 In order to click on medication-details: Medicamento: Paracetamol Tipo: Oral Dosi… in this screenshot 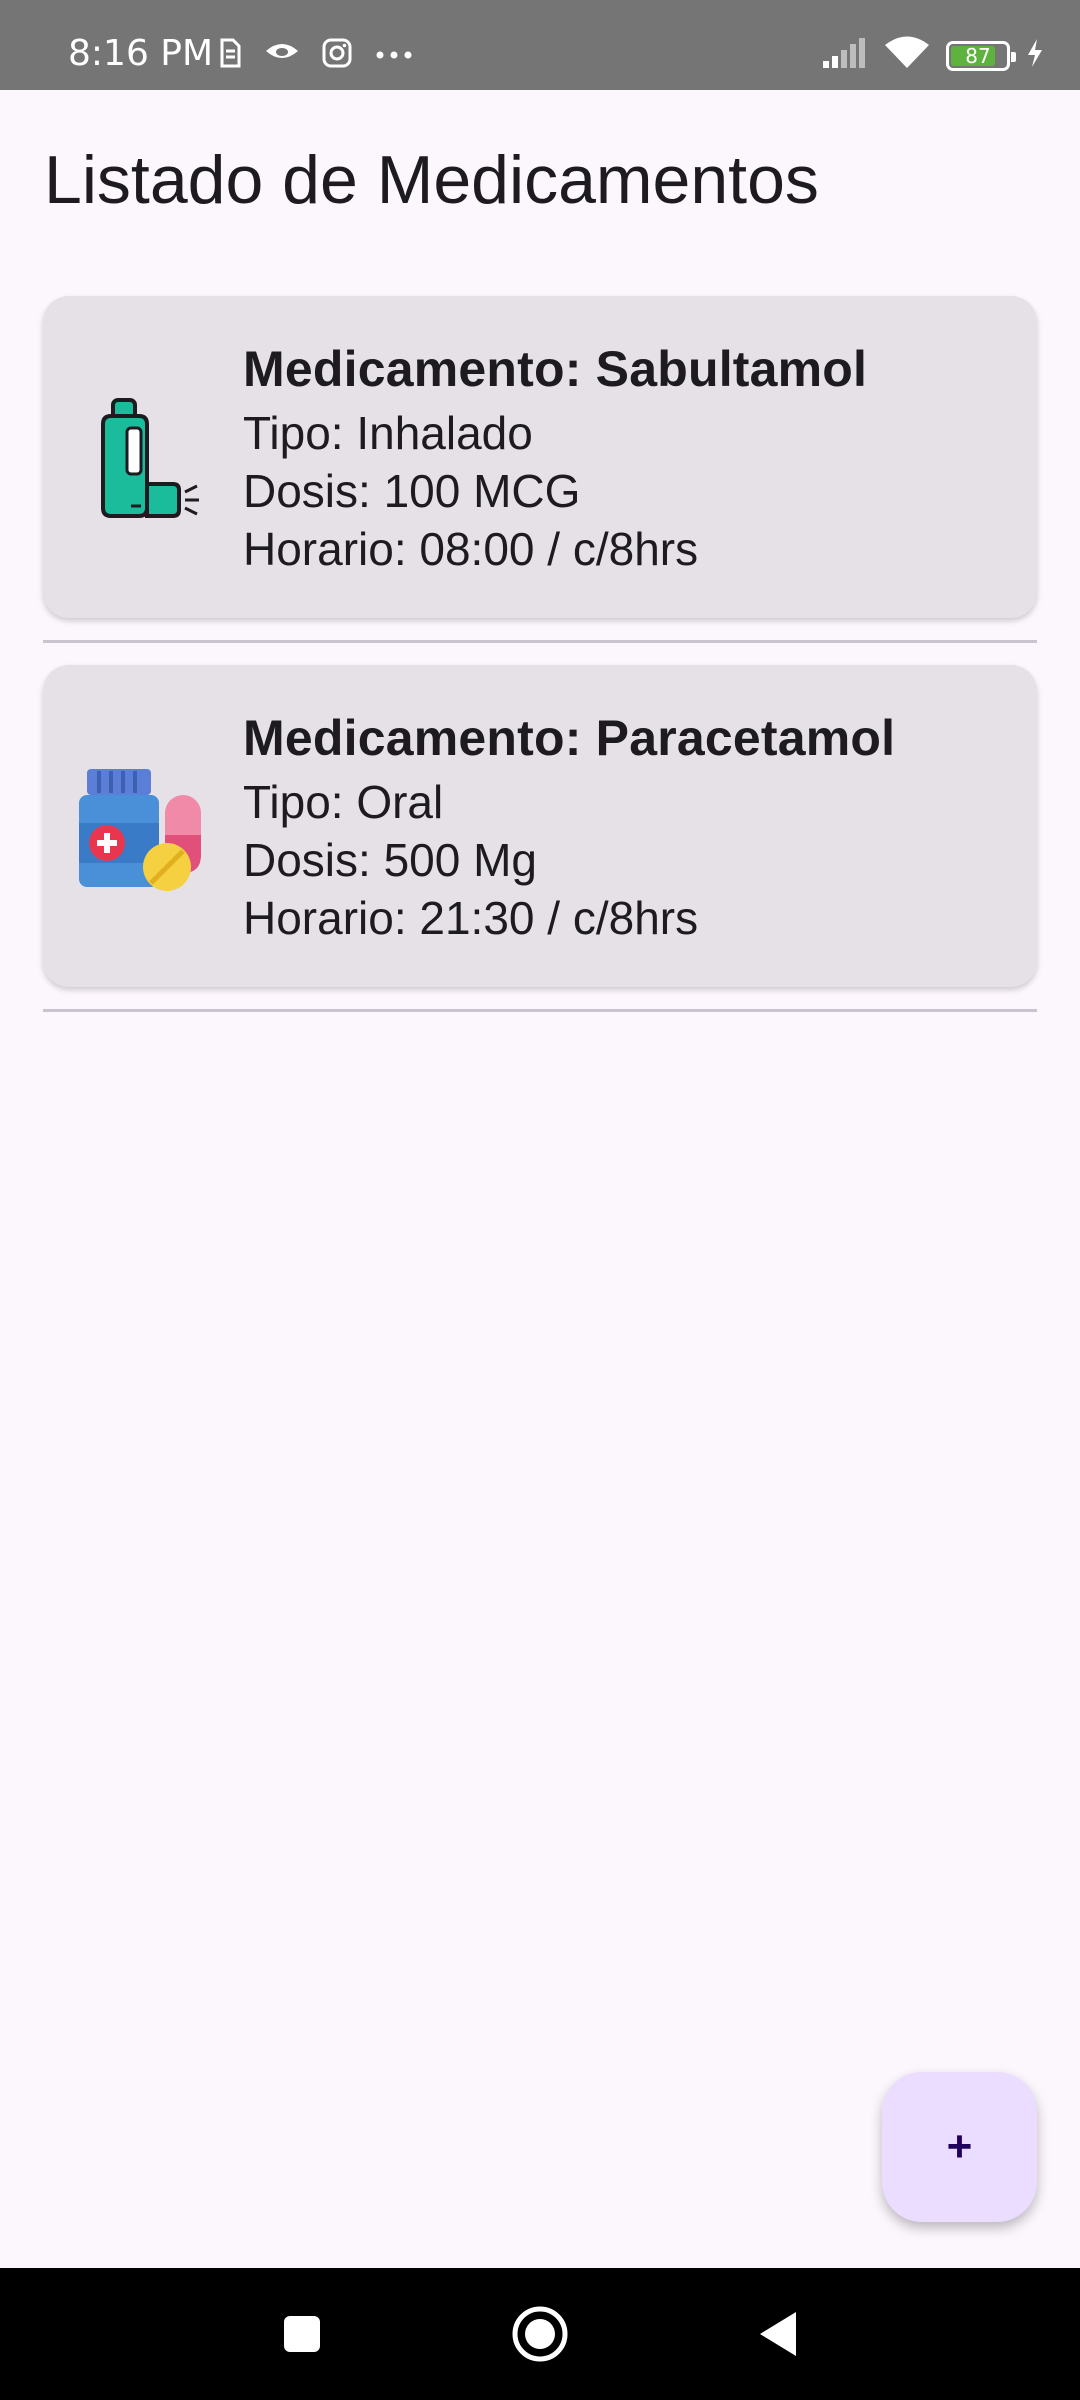, I will do `click(569, 828)`.